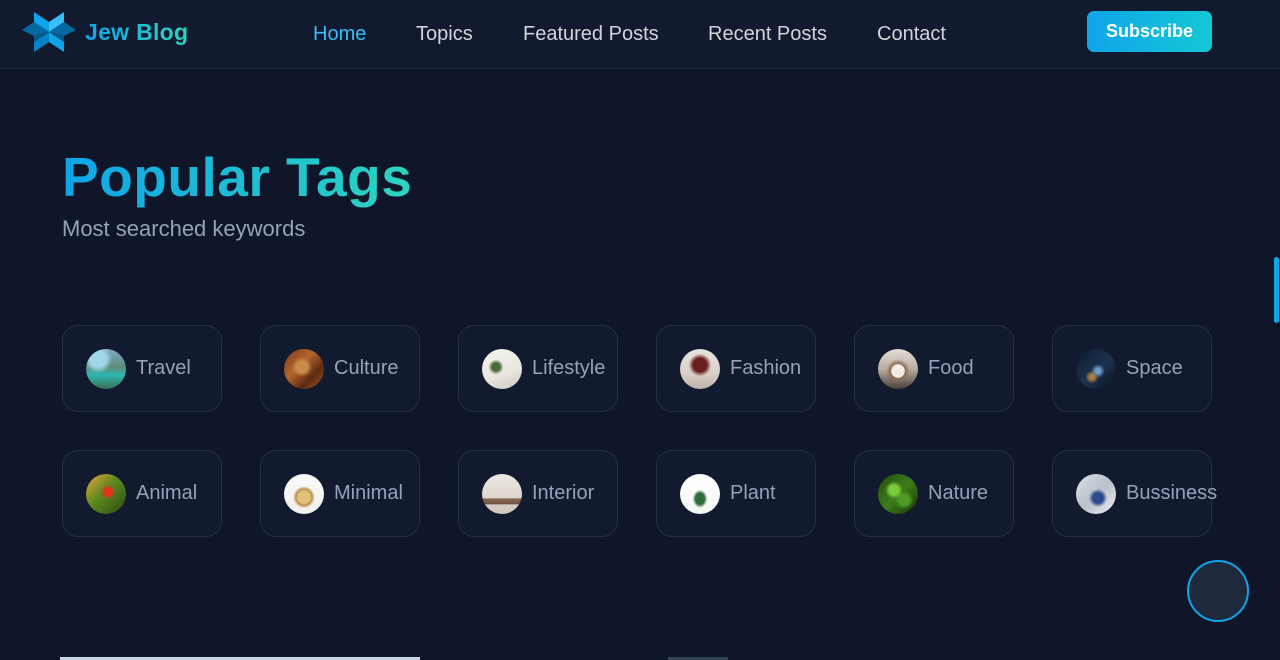 This screenshot has width=1280, height=660. What do you see at coordinates (106, 369) in the screenshot?
I see `travel-thumbnail` at bounding box center [106, 369].